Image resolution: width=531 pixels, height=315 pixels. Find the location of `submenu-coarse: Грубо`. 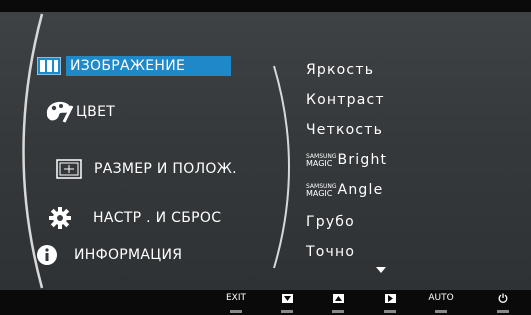

submenu-coarse: Грубо is located at coordinates (330, 222).